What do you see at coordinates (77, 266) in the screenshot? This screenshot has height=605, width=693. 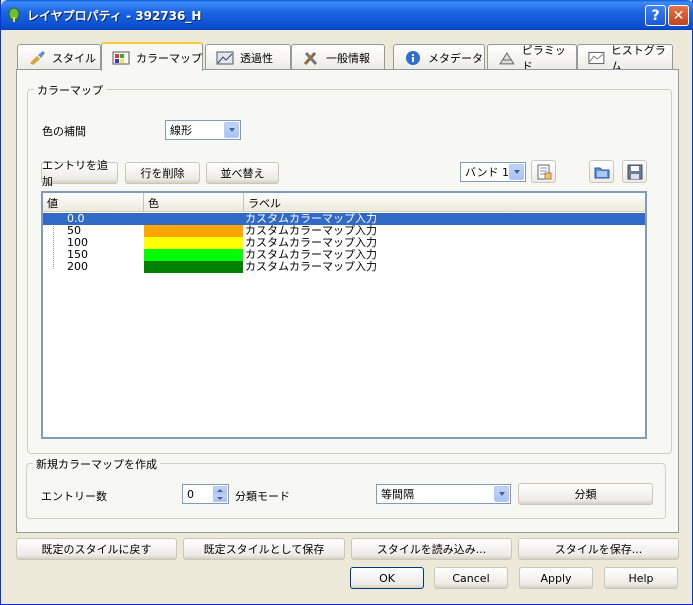 I see `row-value: 200` at bounding box center [77, 266].